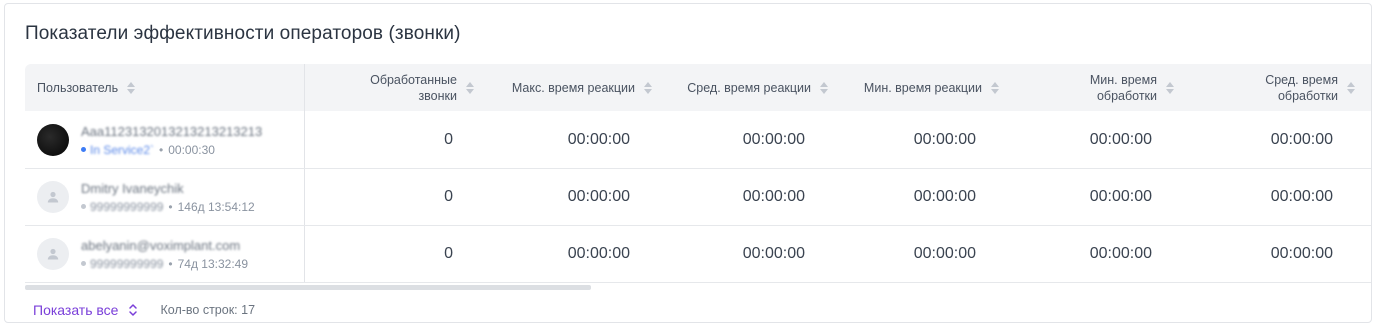  What do you see at coordinates (564, 87) in the screenshot?
I see `column-header-max-reaction: Макс. время реакции` at bounding box center [564, 87].